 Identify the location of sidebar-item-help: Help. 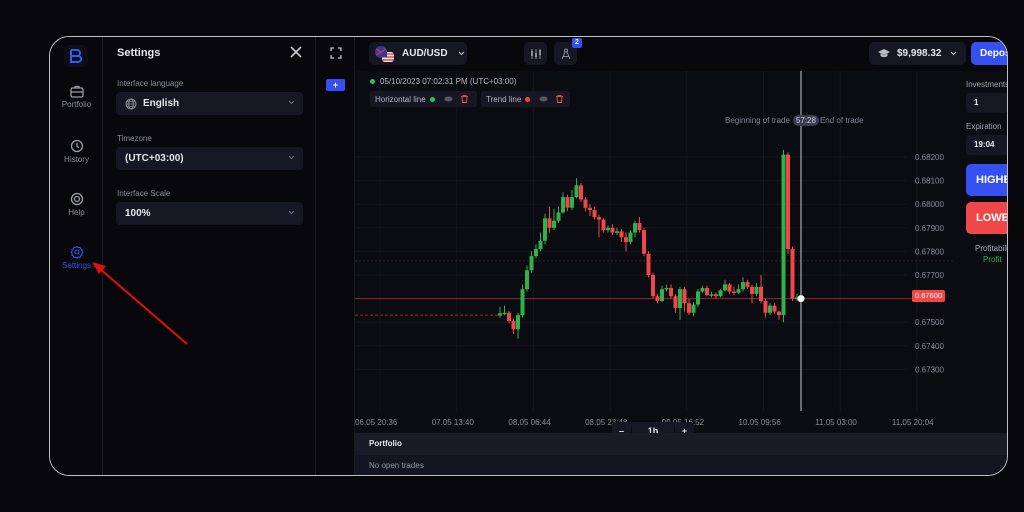
(76, 204).